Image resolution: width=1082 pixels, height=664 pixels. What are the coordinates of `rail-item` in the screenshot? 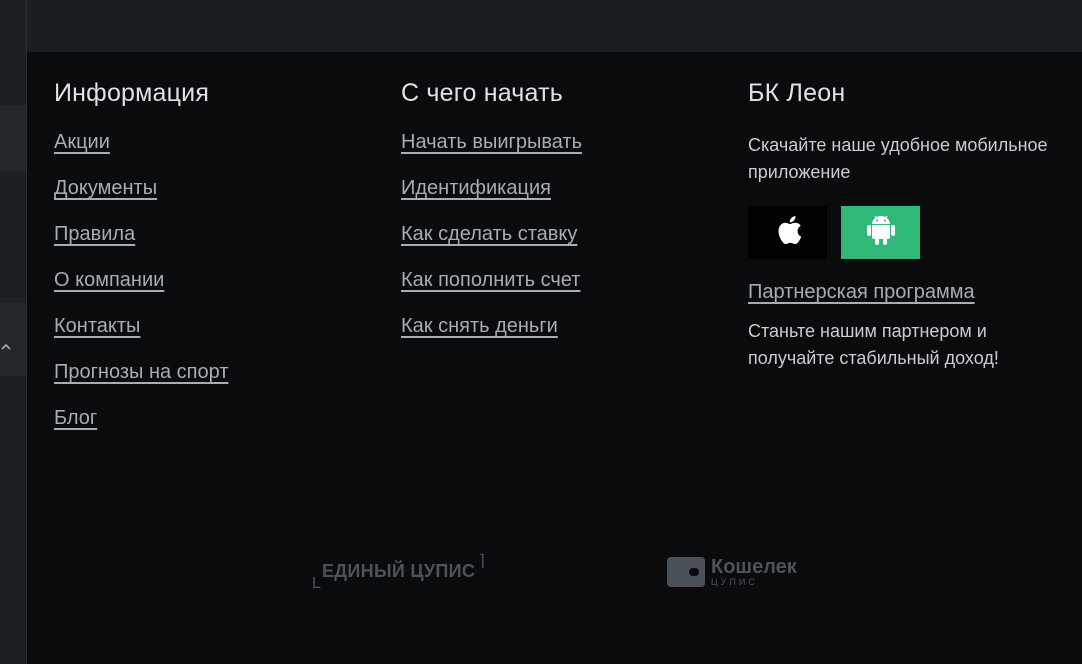 It's located at (13, 138).